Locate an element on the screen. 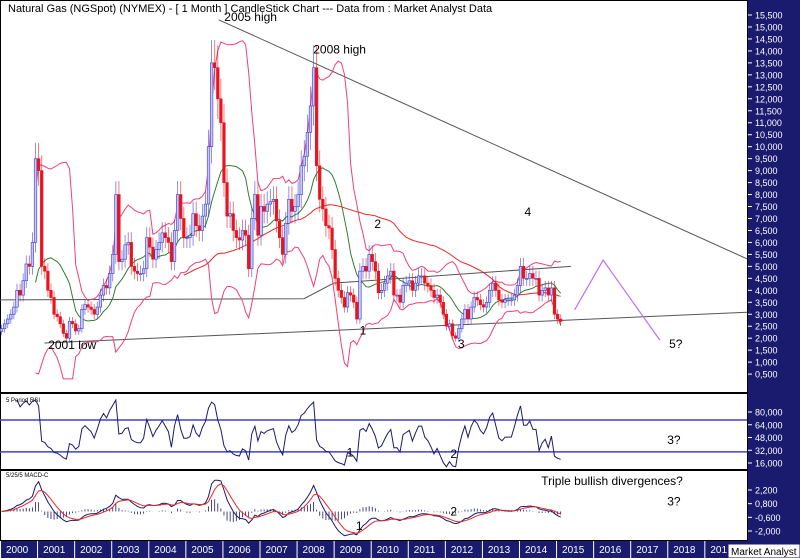  macd-annotation: Triple bullish divergences? is located at coordinates (612, 481).